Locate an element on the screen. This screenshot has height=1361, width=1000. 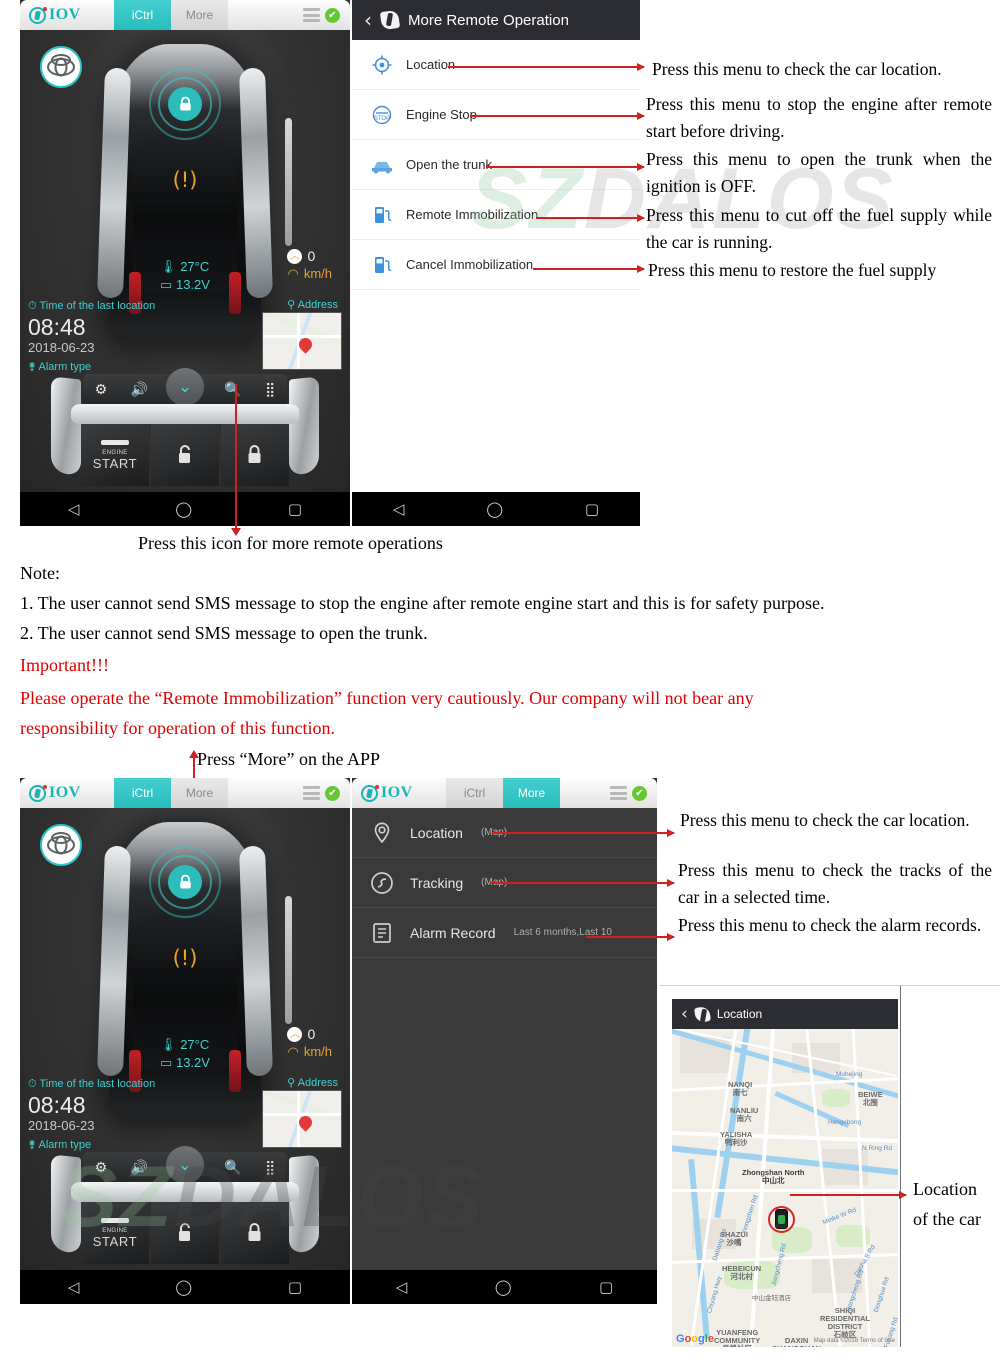
arrow-open-trunk is located at coordinates (565, 166).